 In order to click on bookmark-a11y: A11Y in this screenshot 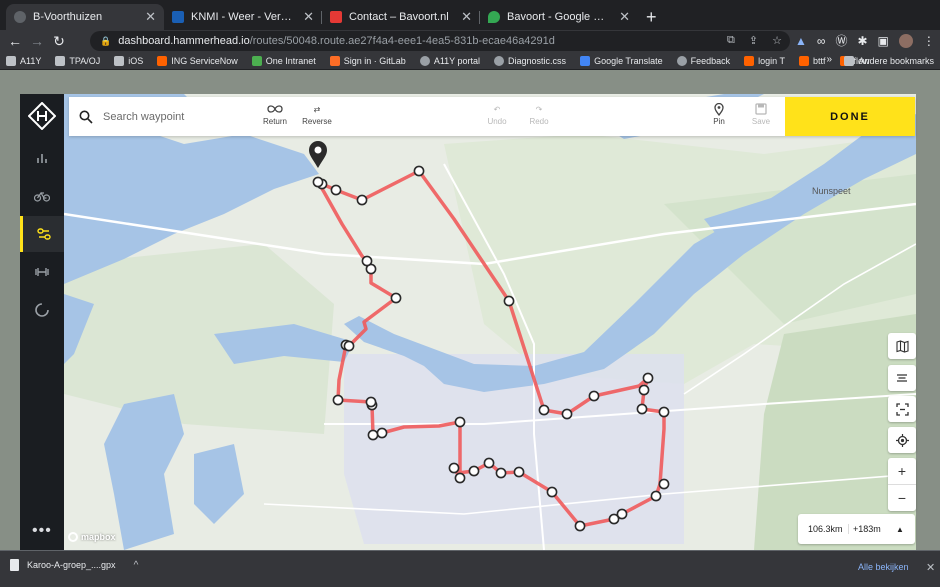, I will do `click(23, 60)`.